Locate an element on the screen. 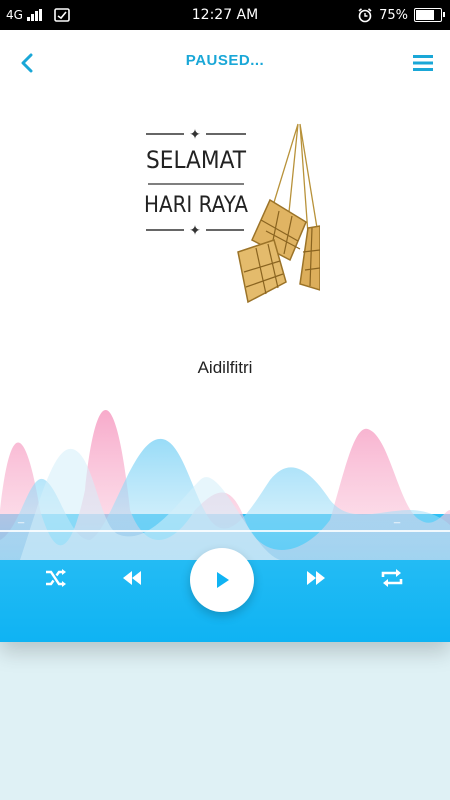  previous-button is located at coordinates (132, 578).